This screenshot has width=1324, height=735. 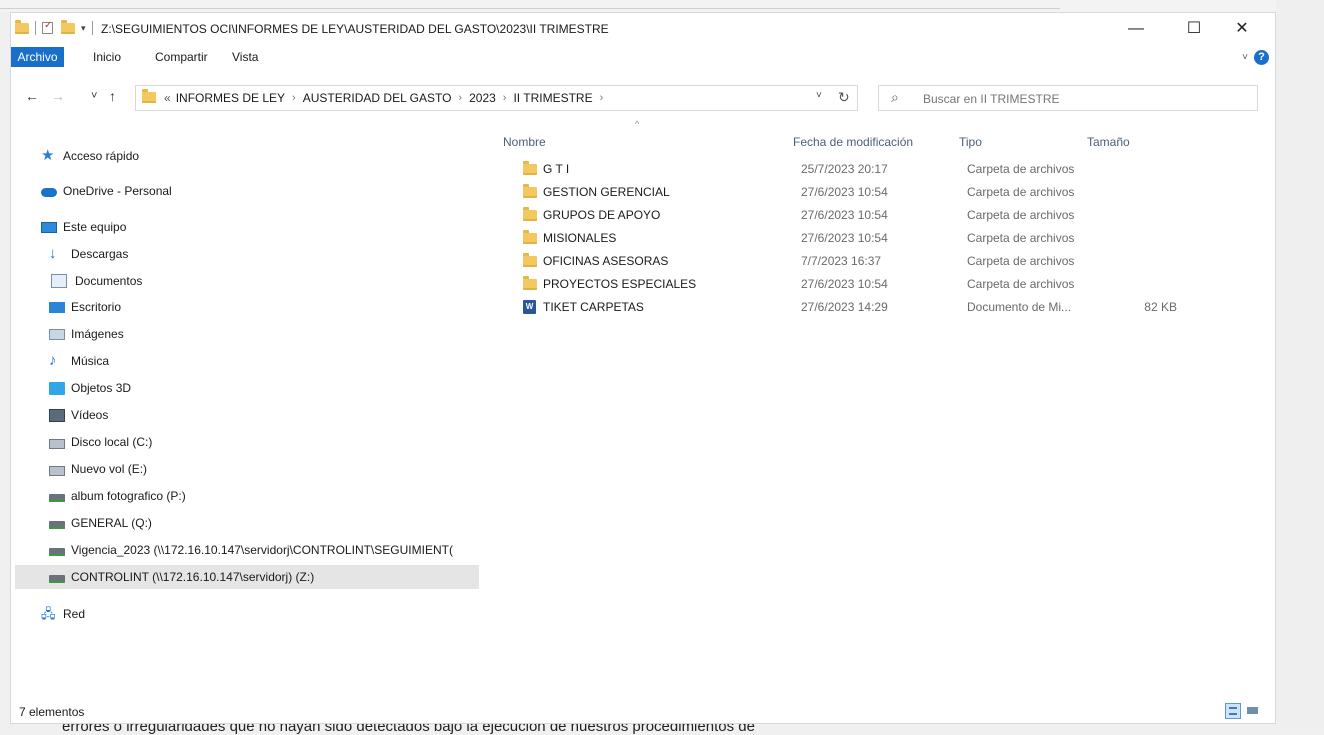 I want to click on file-name-cell: W TIKET CARPETAS, so click(x=583, y=307).